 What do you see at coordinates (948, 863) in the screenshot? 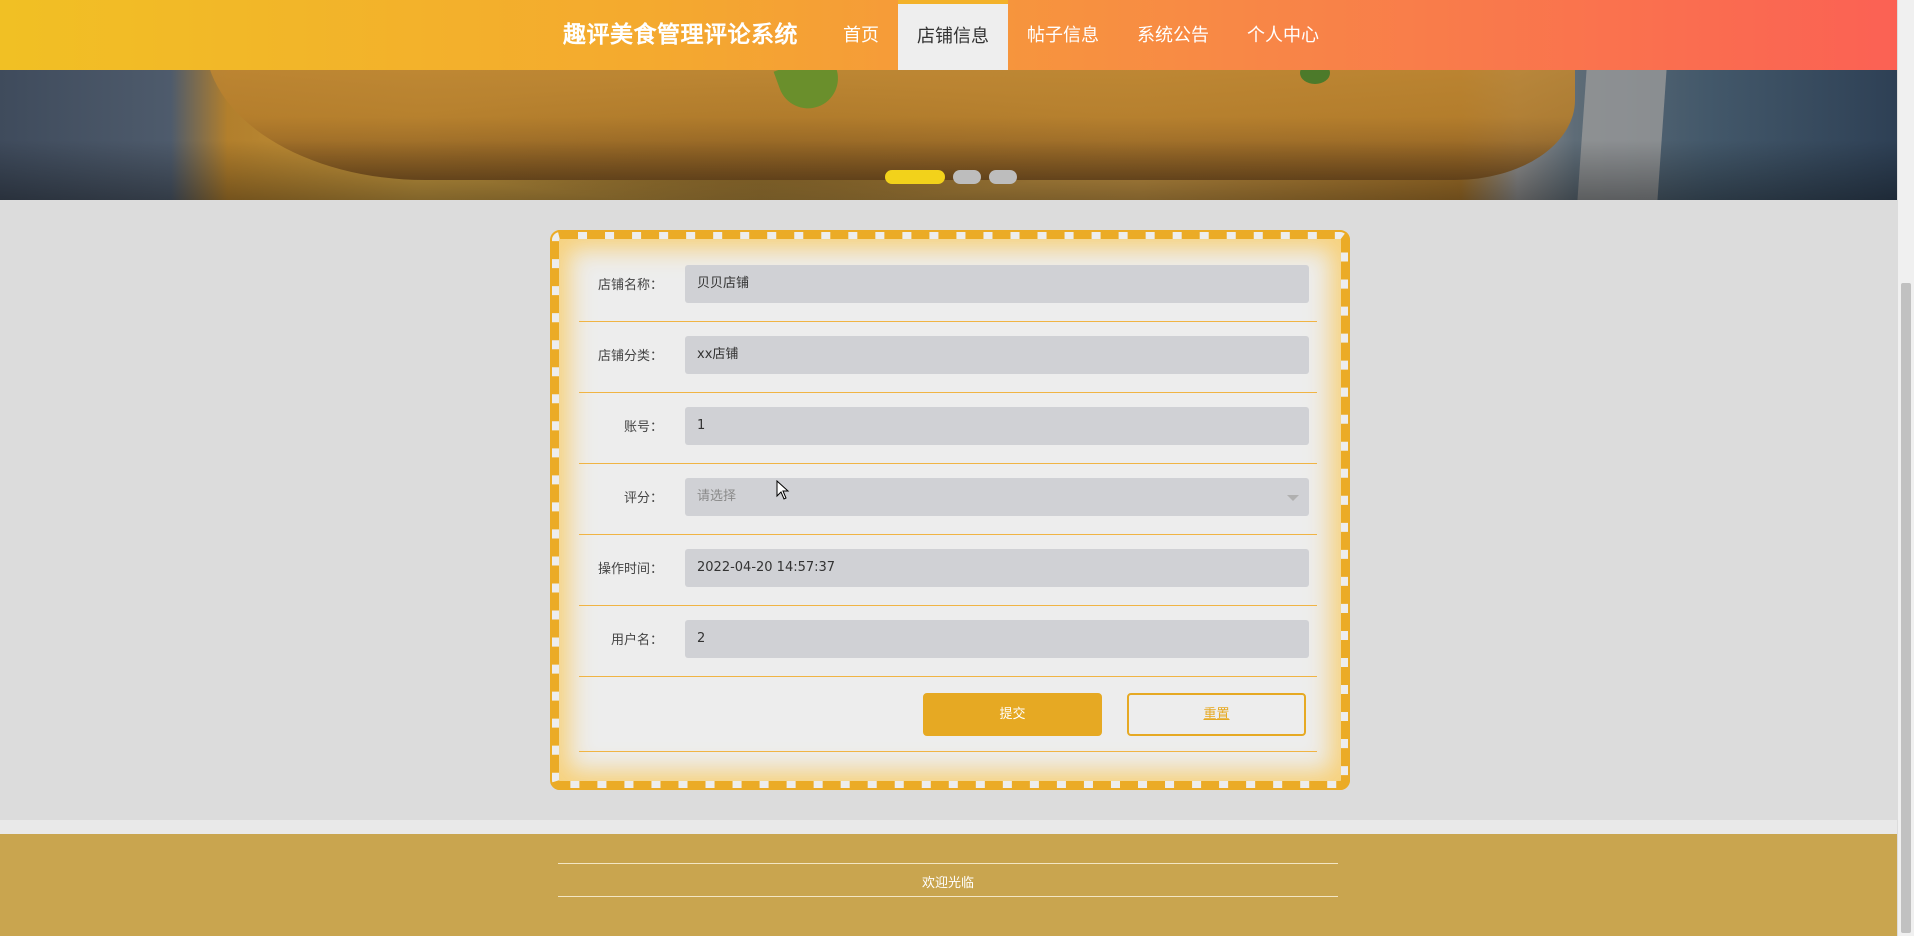
I see `footer-divider-top` at bounding box center [948, 863].